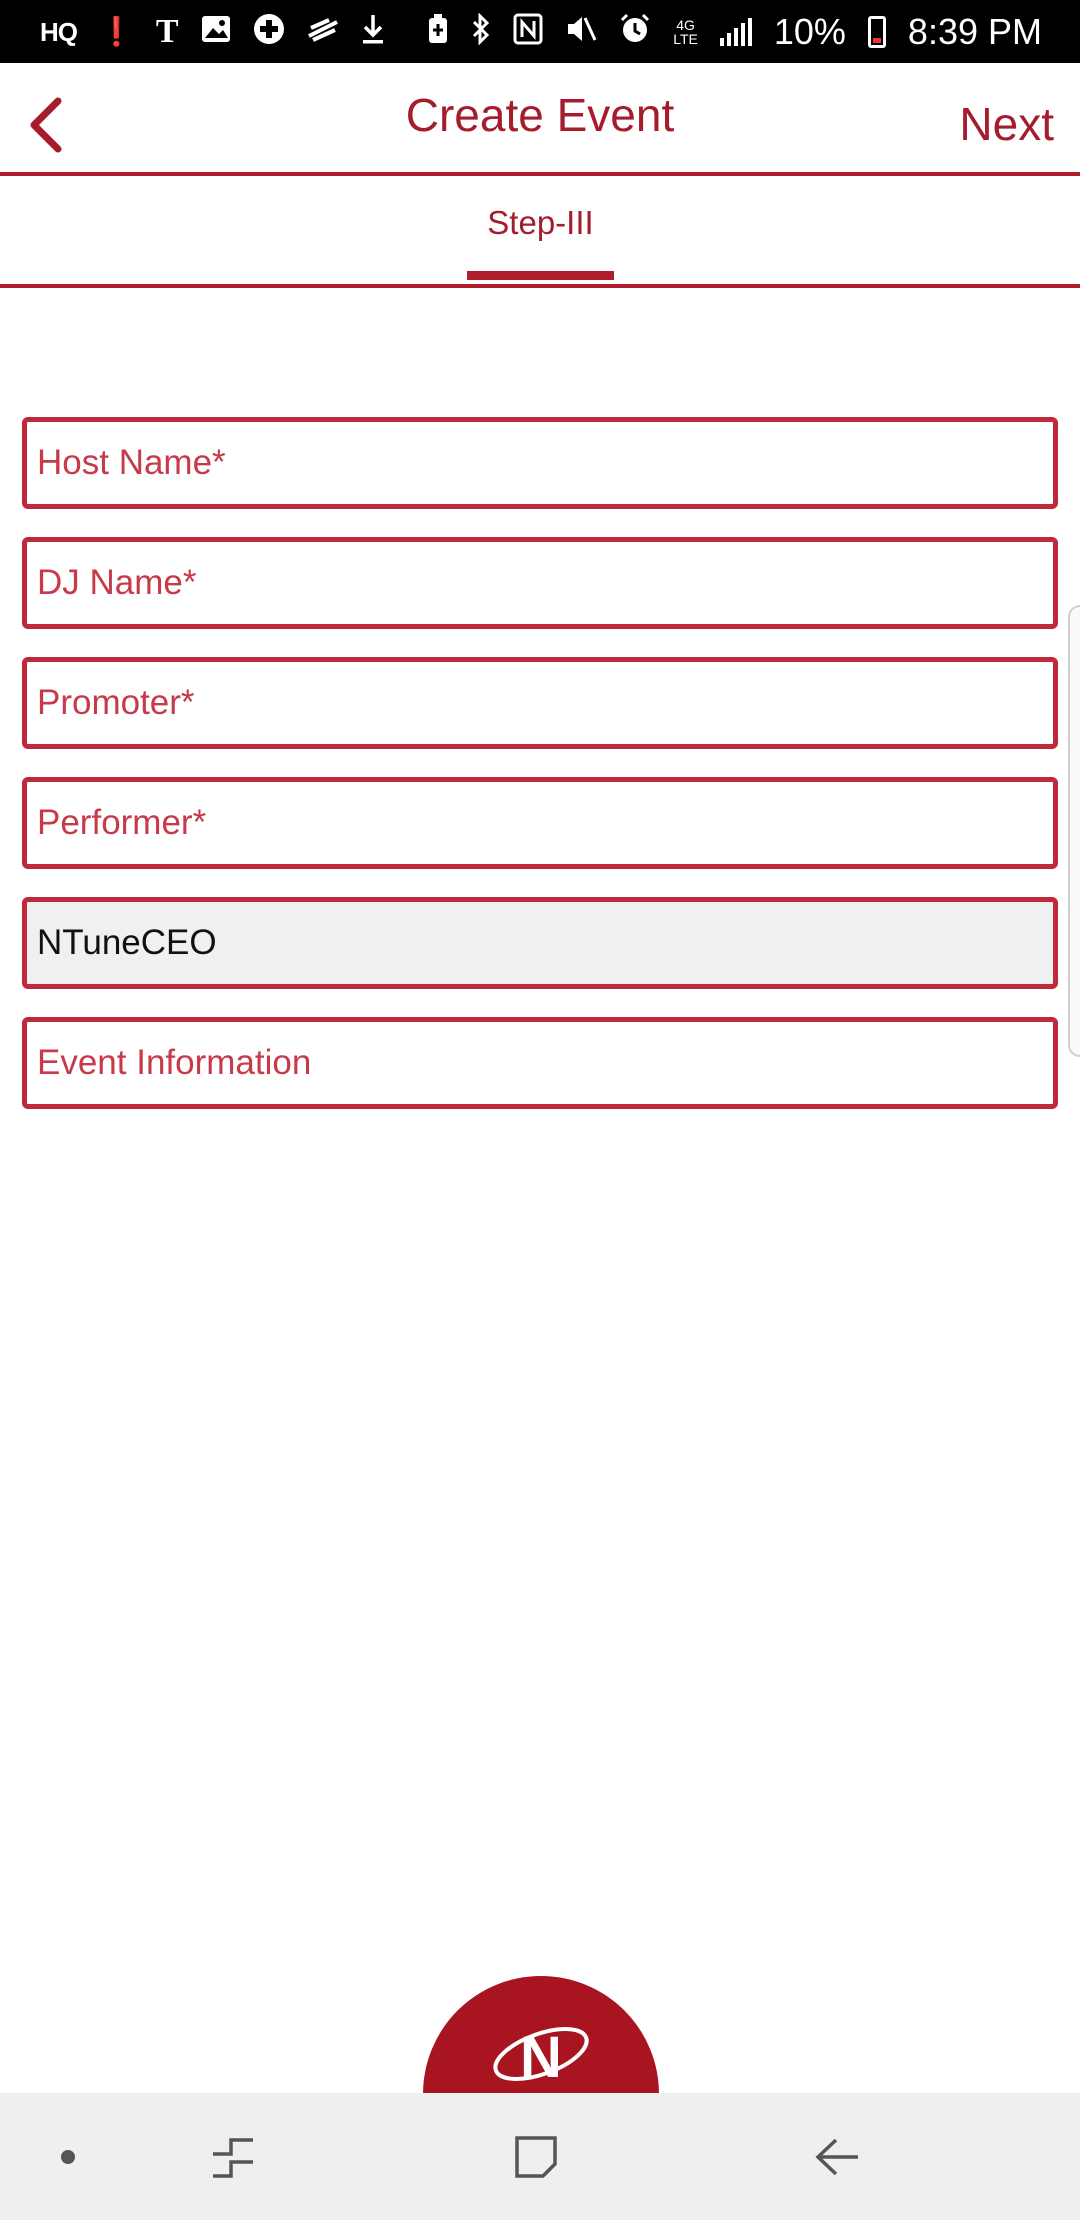 This screenshot has height=2220, width=1080. Describe the element at coordinates (540, 242) in the screenshot. I see `tab-step-iii: Step-III` at that location.